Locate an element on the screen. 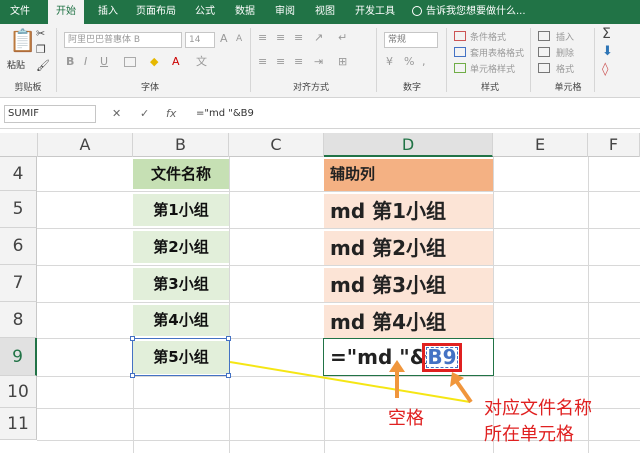 The height and width of the screenshot is (453, 640). ref-arrow-shaft is located at coordinates (464, 392).